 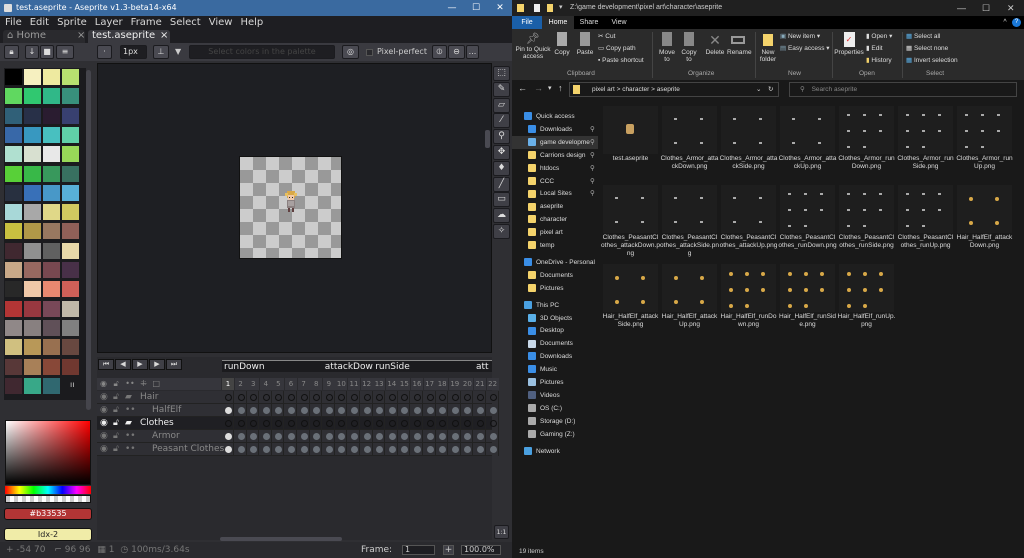 What do you see at coordinates (527, 22) in the screenshot?
I see `ribbon-tab-file: File` at bounding box center [527, 22].